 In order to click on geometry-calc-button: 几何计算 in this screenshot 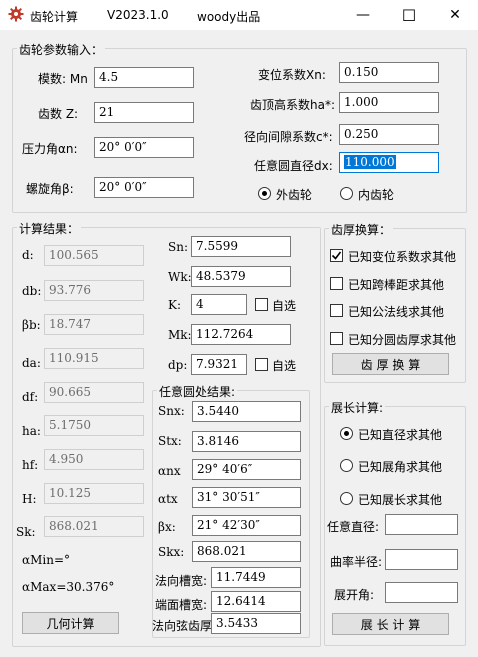, I will do `click(70, 623)`.